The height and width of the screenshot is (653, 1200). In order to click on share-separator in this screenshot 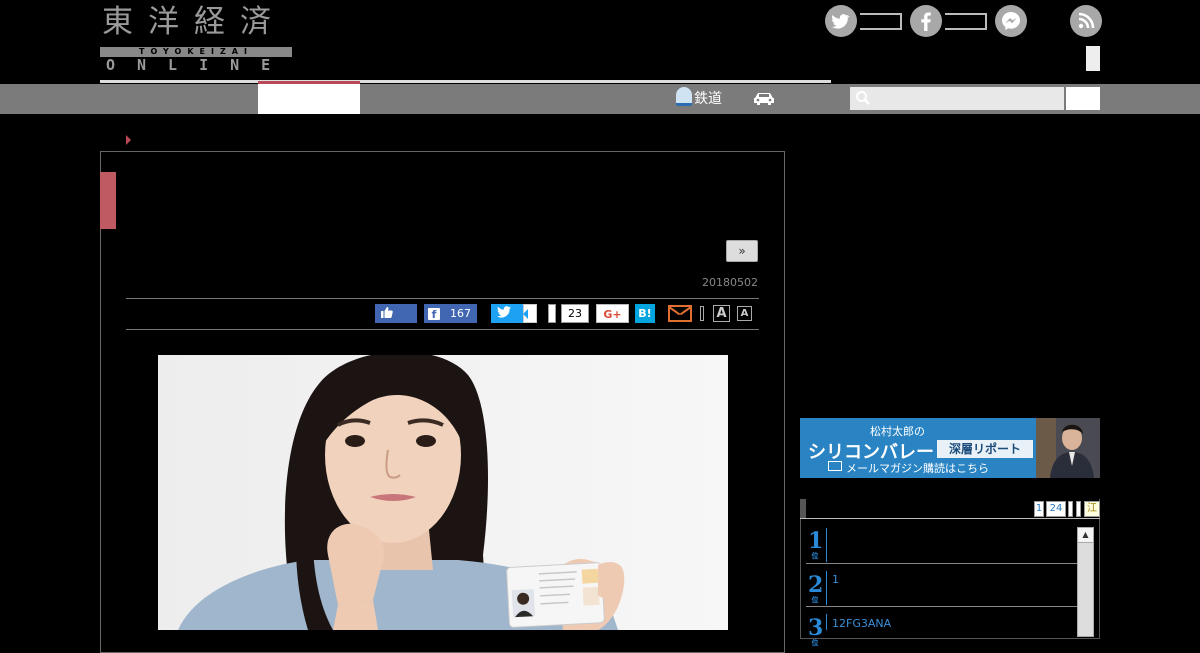, I will do `click(702, 313)`.